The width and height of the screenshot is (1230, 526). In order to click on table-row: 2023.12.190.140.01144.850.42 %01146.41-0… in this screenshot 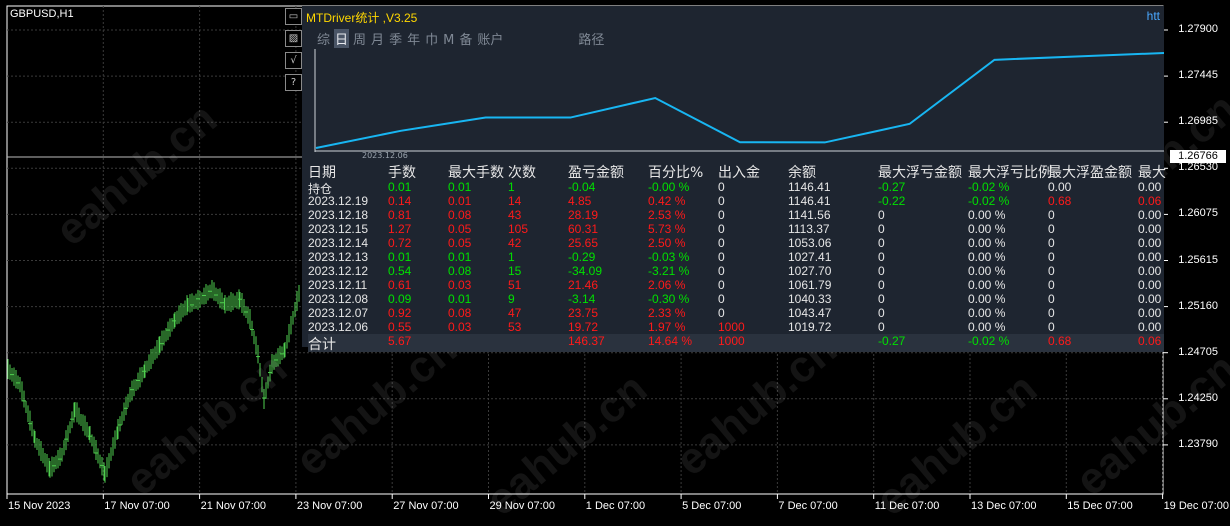, I will do `click(736, 201)`.